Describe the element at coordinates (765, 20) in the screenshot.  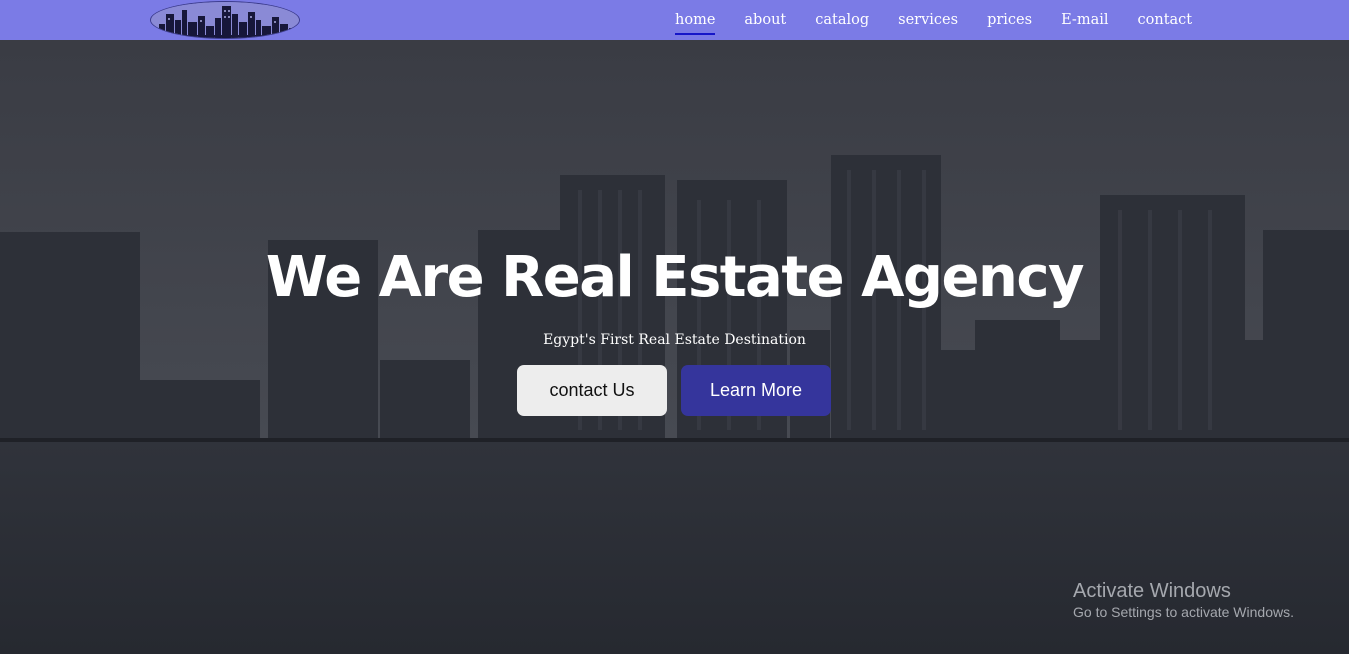
I see `nav-about: about` at that location.